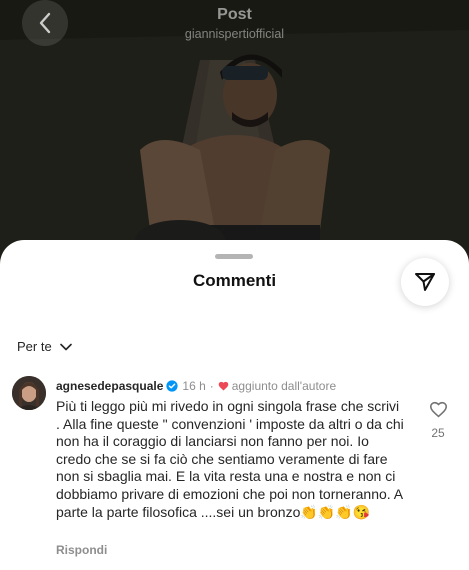  I want to click on comment-filter-dropdown: Per te, so click(44, 346).